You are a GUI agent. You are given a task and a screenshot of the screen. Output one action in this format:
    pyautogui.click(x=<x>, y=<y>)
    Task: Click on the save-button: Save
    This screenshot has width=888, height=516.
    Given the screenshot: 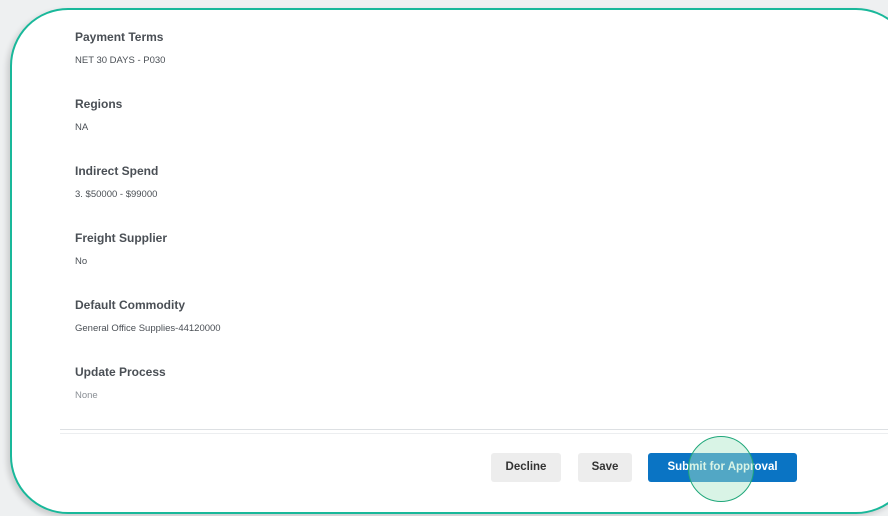 What is the action you would take?
    pyautogui.click(x=605, y=467)
    